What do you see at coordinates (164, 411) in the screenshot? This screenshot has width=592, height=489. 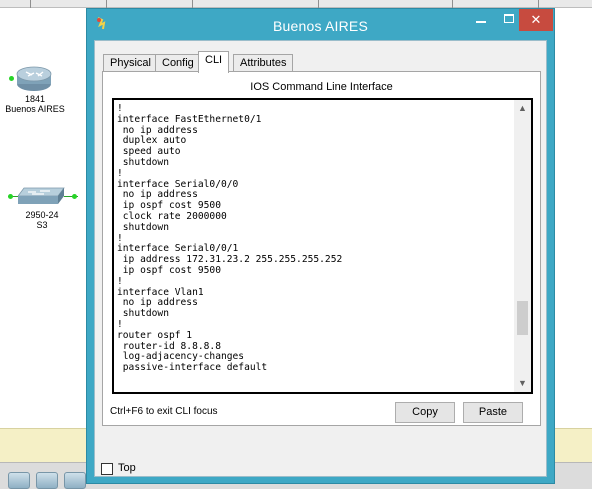 I see `cli-focus-hint: Ctrl+F6 to exit CLI focus` at bounding box center [164, 411].